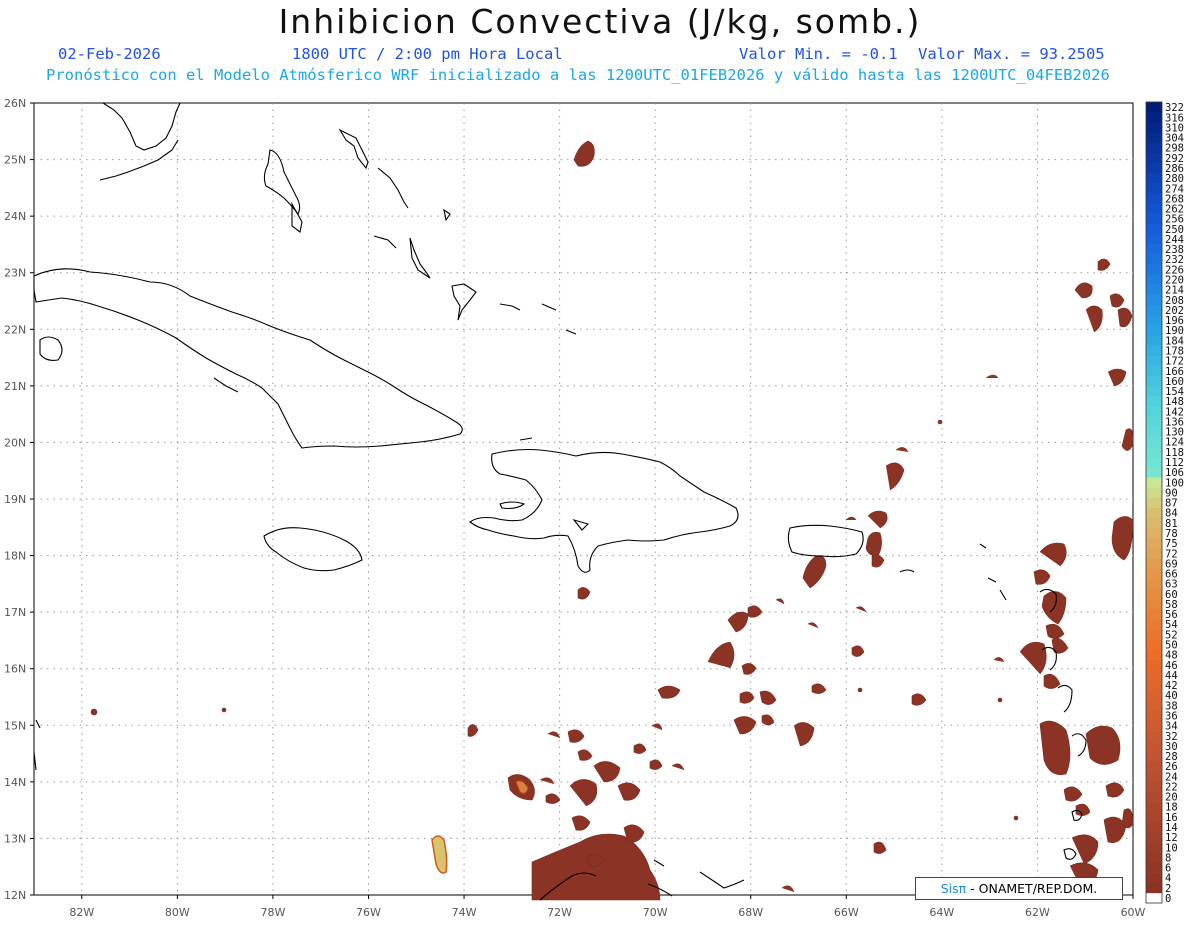  I want to click on florida-coast, so click(141, 126).